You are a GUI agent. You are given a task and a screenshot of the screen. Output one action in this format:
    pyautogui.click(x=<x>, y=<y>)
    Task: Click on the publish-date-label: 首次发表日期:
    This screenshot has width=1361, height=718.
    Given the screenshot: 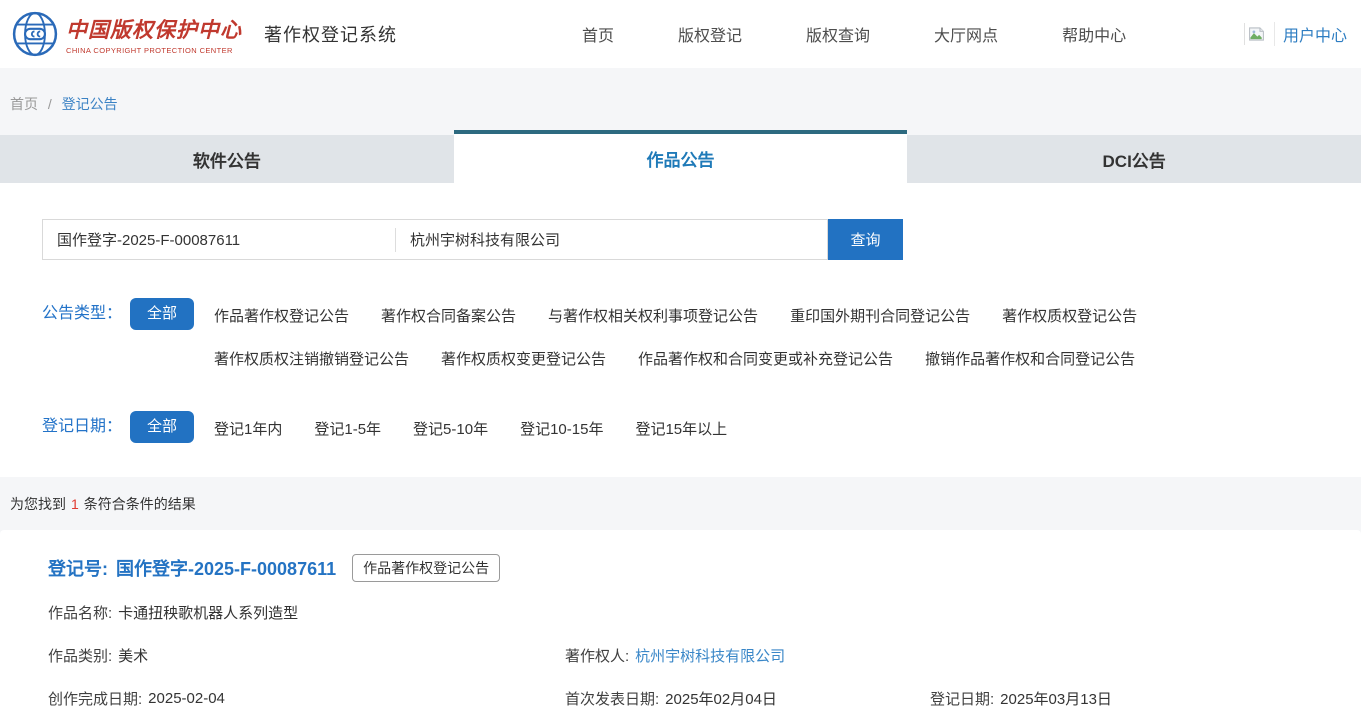 What is the action you would take?
    pyautogui.click(x=612, y=699)
    